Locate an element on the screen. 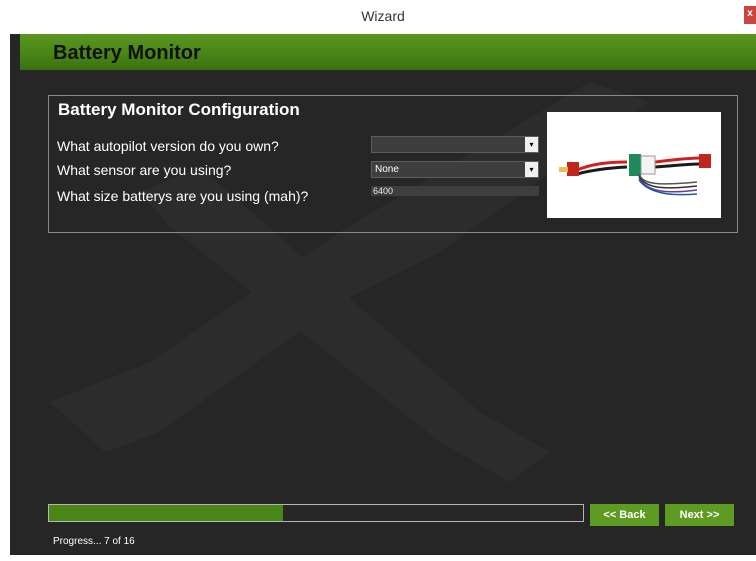 The height and width of the screenshot is (561, 756). battery-size-label: What size batterys are you using (mah)? is located at coordinates (183, 196).